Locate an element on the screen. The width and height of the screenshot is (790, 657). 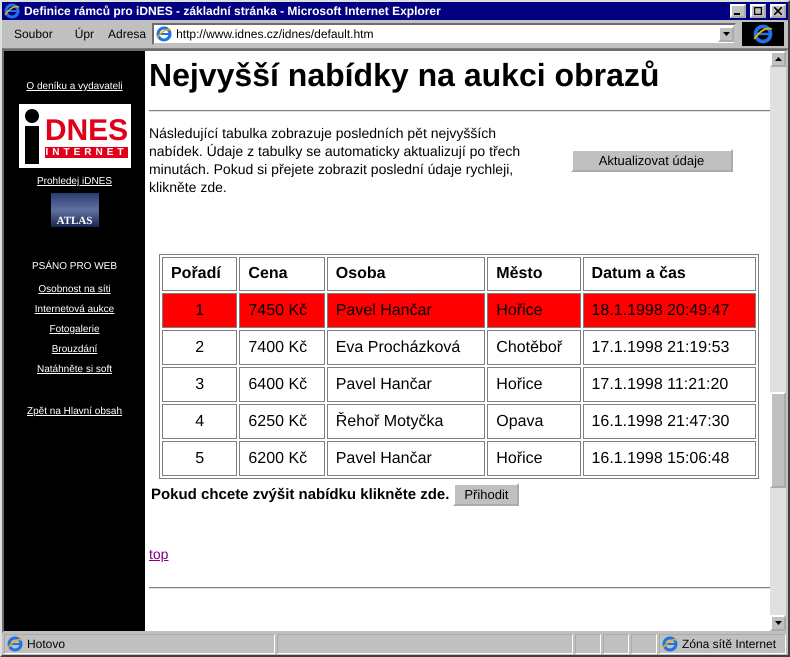
table-cell: Řehoř Motyčka is located at coordinates (406, 421).